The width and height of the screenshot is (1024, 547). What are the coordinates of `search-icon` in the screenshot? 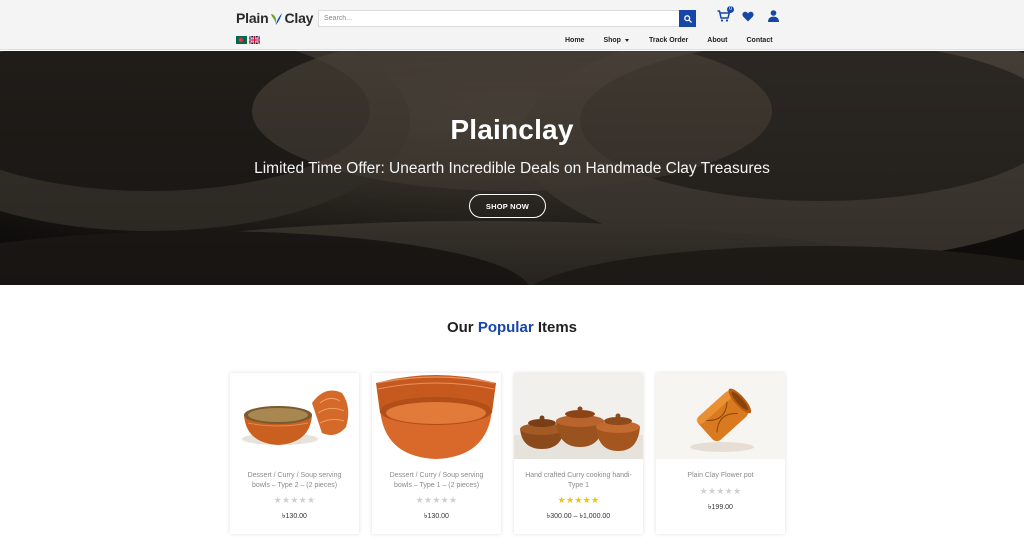 It's located at (687, 18).